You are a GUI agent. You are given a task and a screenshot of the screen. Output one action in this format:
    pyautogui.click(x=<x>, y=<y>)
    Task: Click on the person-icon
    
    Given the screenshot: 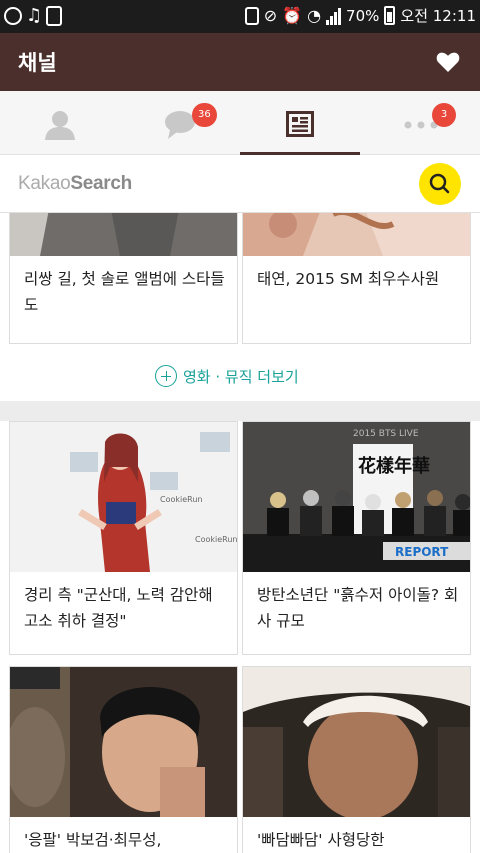 What is the action you would take?
    pyautogui.click(x=60, y=125)
    